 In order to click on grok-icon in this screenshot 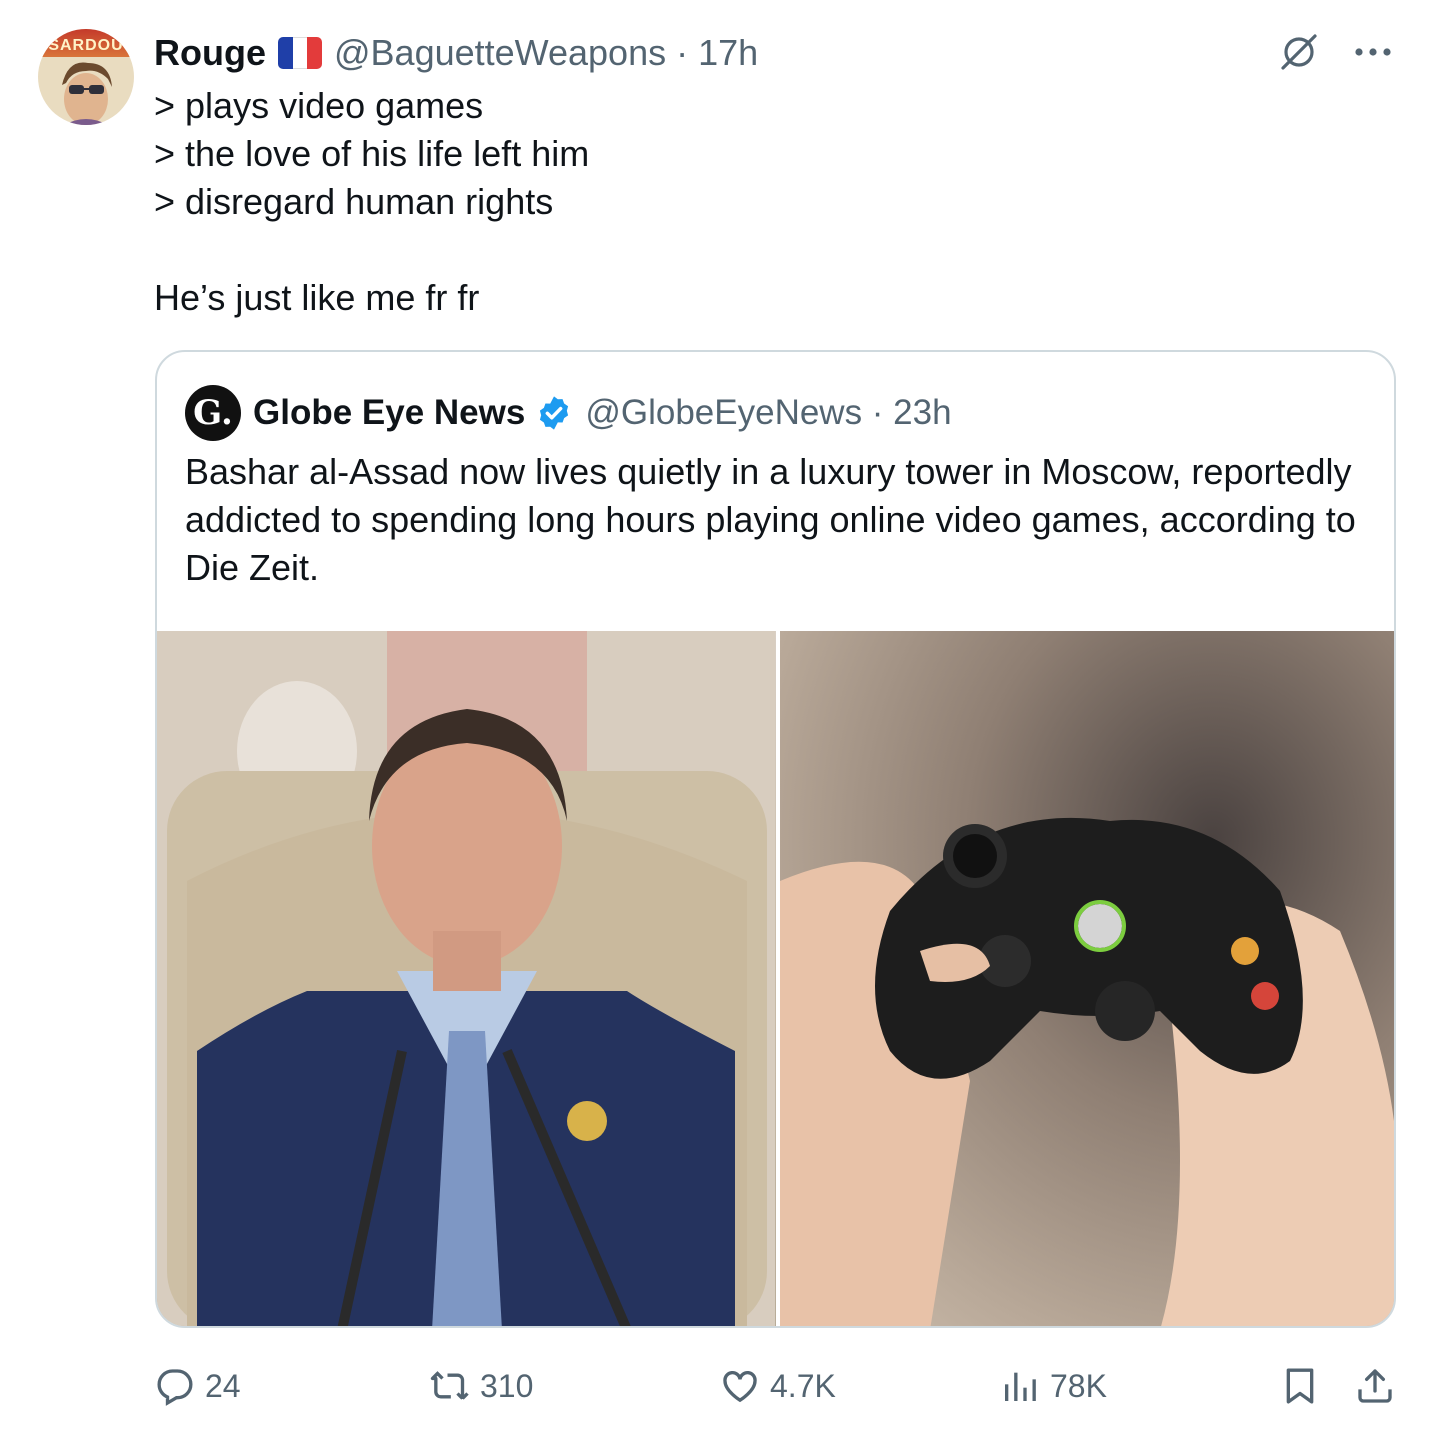, I will do `click(1299, 52)`.